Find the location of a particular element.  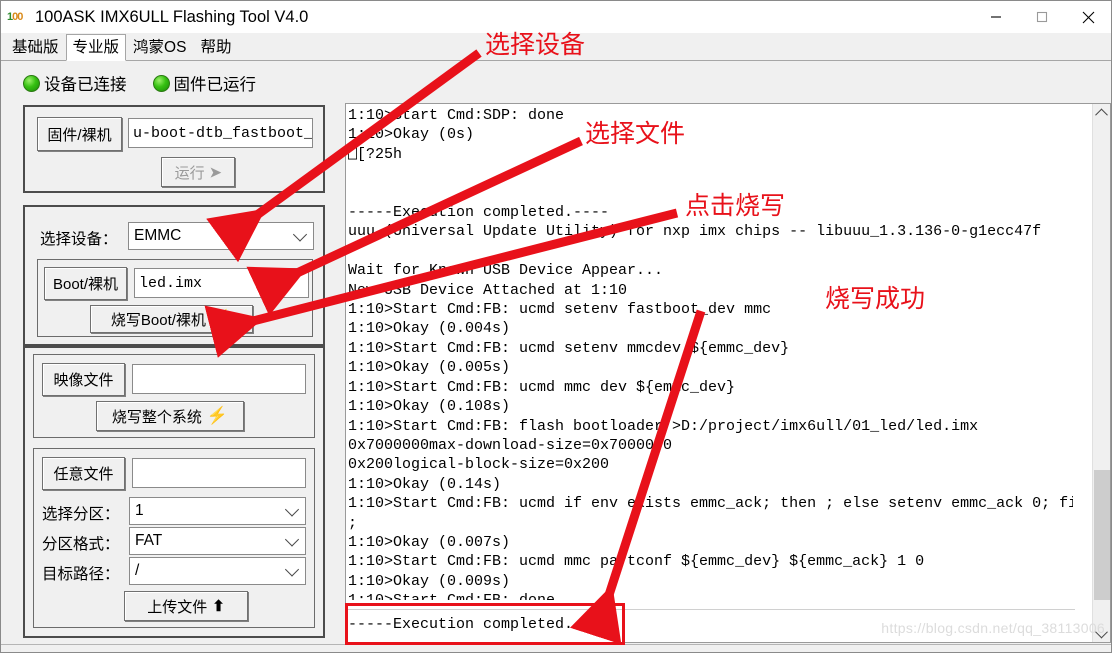

scrollbar-thumb is located at coordinates (1102, 535).